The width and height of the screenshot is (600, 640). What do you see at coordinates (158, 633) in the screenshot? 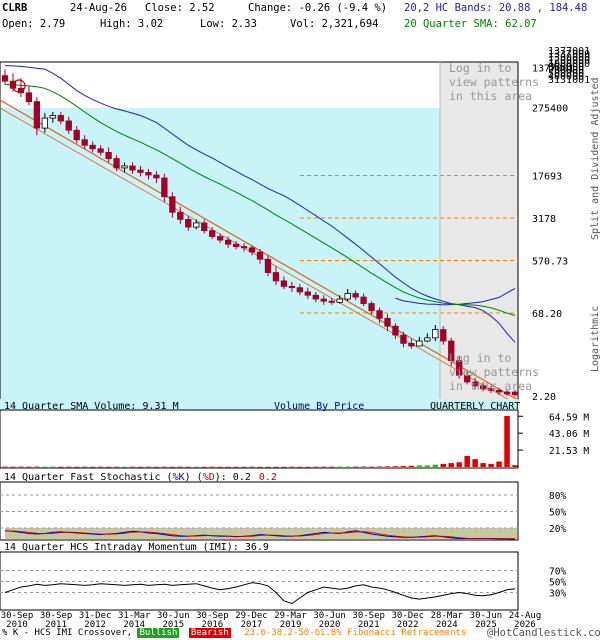
I see `bullish-badge: Bullish` at bounding box center [158, 633].